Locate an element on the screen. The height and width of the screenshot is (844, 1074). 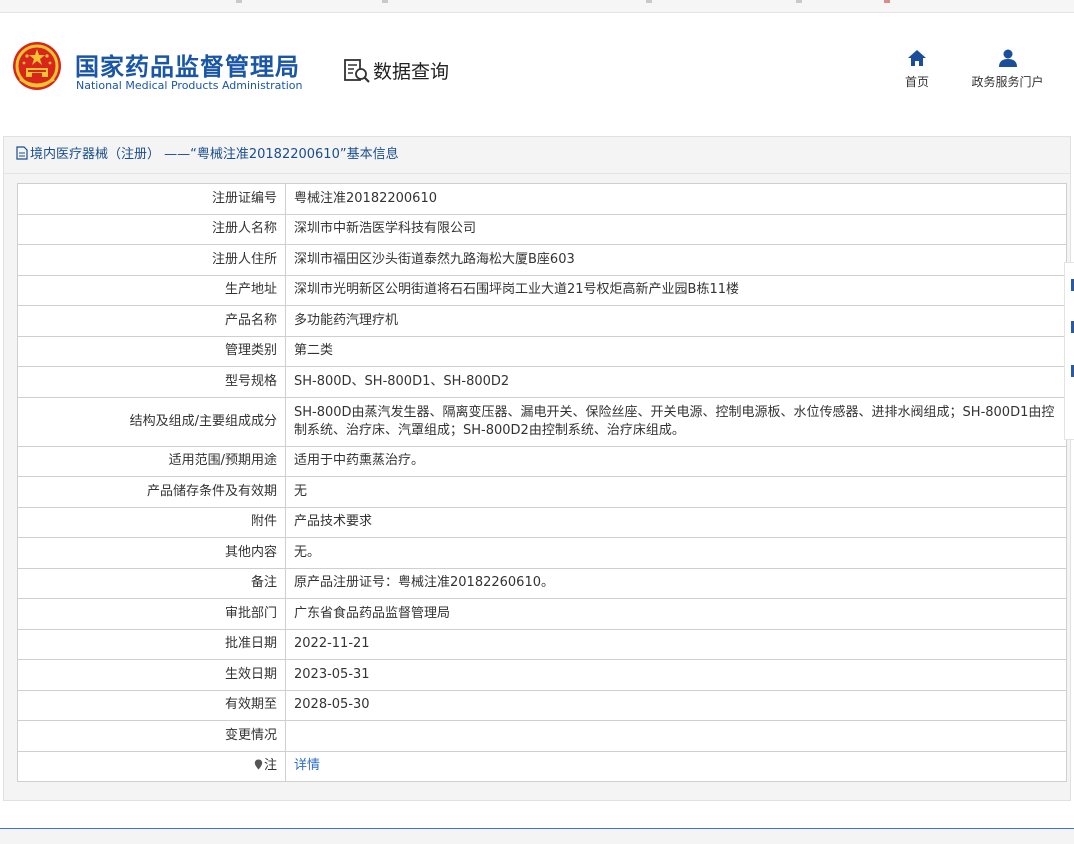
row-key: 备注 is located at coordinates (151, 583).